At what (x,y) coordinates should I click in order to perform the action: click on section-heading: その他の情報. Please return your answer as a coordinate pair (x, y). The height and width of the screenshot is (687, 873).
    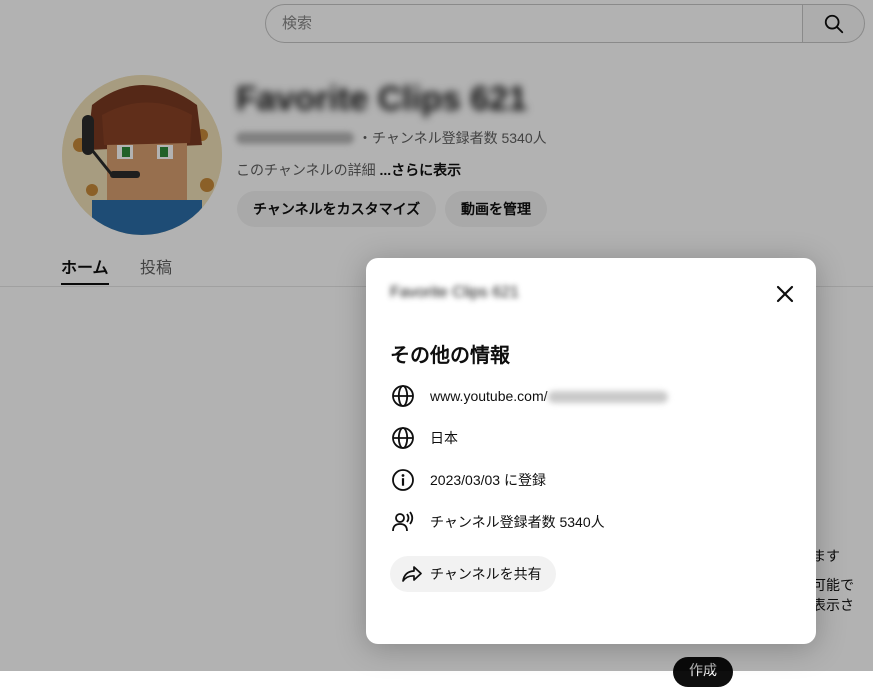
    Looking at the image, I should click on (450, 356).